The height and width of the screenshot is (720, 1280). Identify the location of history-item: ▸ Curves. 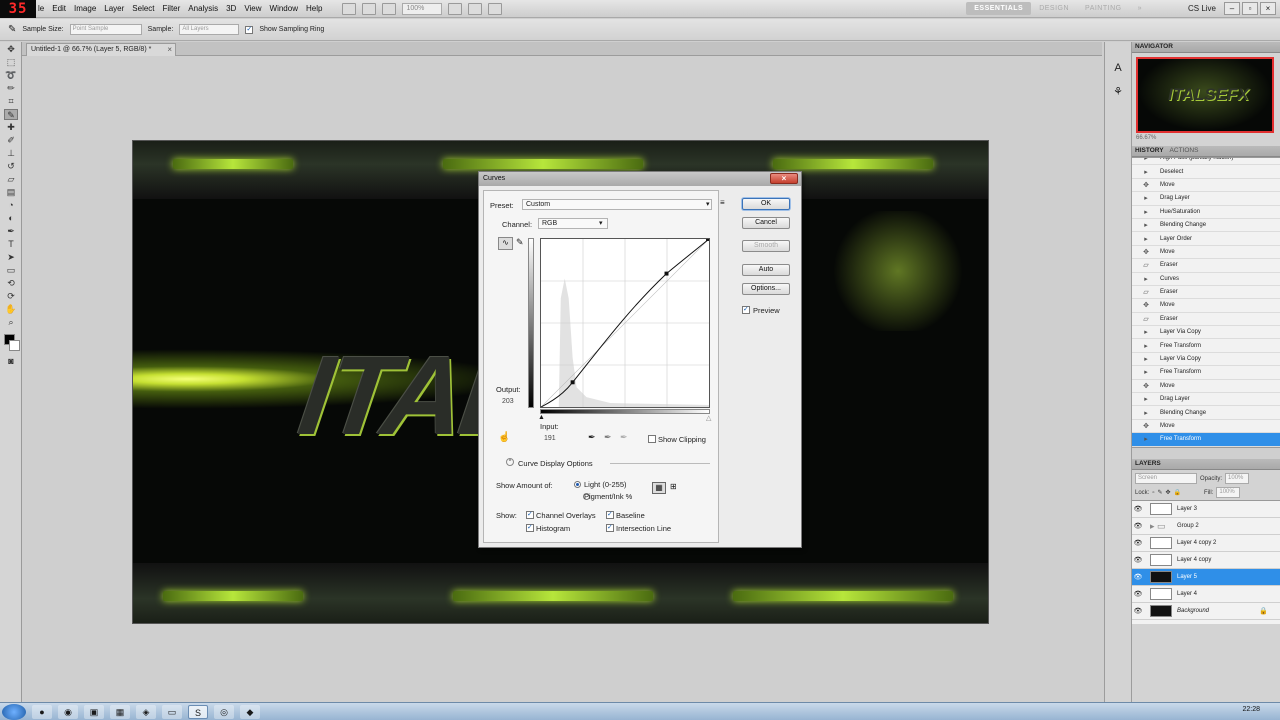
(1206, 279).